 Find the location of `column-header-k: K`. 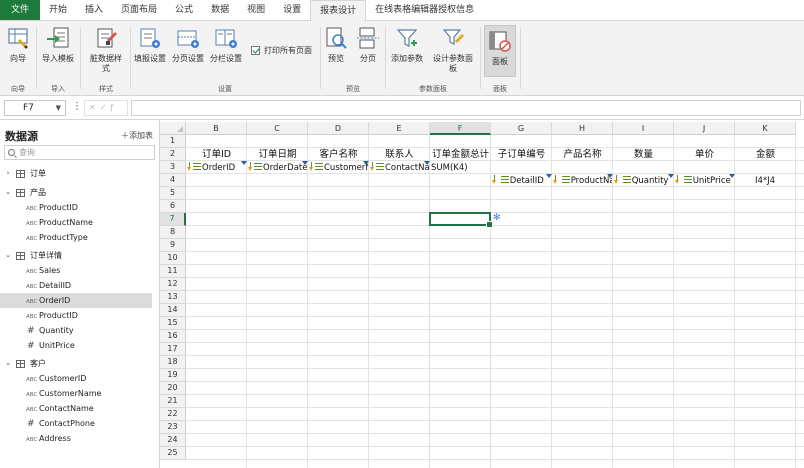

column-header-k: K is located at coordinates (765, 128).